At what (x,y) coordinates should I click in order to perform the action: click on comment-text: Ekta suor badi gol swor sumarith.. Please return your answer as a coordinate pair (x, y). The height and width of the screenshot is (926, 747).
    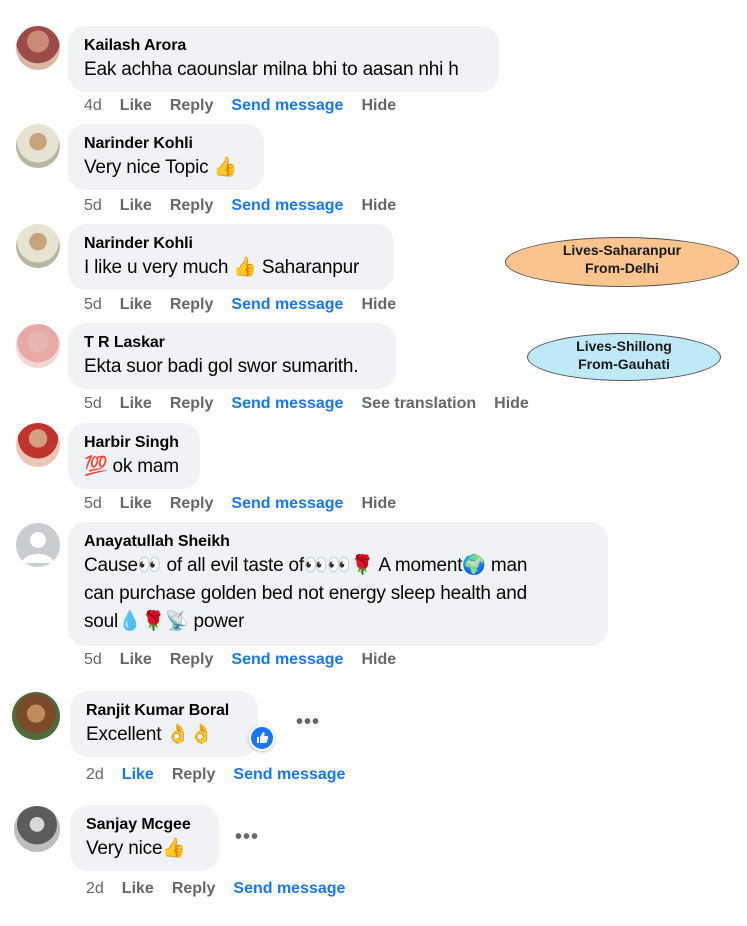
    Looking at the image, I should click on (221, 366).